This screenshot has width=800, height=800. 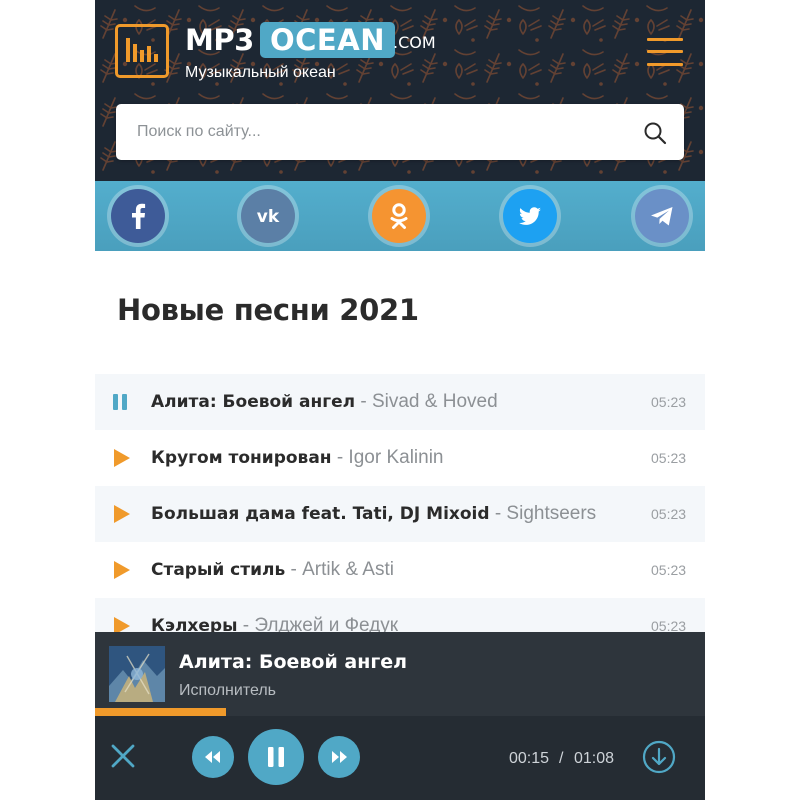 I want to click on track-title-line: Алита: Боевой ангел - Sivad & Hoved, so click(x=393, y=402).